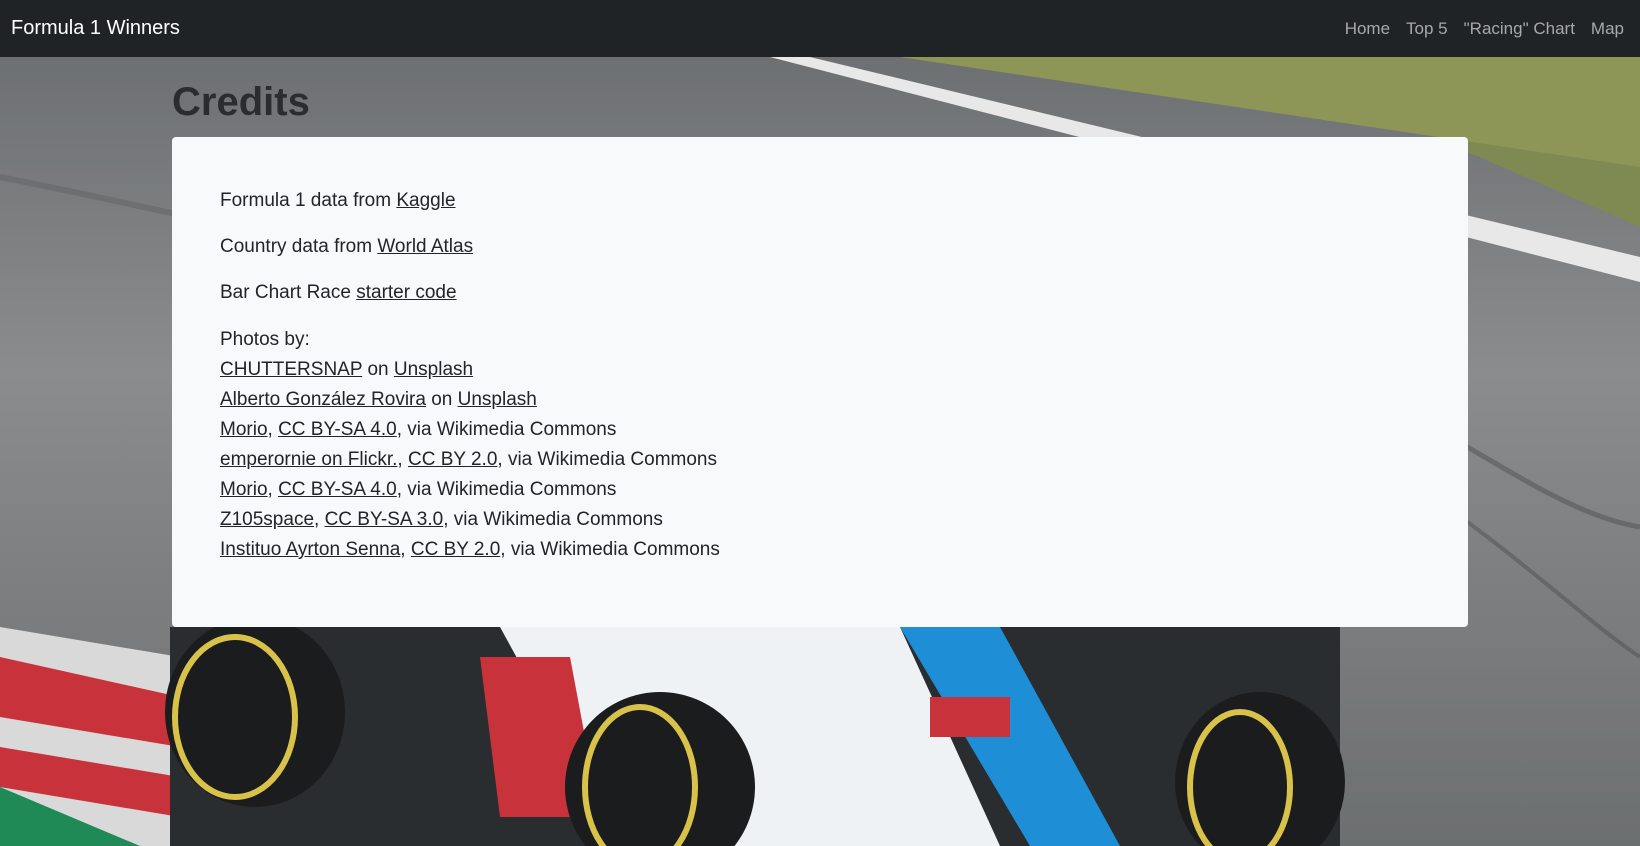 Image resolution: width=1640 pixels, height=846 pixels. Describe the element at coordinates (1606, 29) in the screenshot. I see `nav-link-map: Map` at that location.